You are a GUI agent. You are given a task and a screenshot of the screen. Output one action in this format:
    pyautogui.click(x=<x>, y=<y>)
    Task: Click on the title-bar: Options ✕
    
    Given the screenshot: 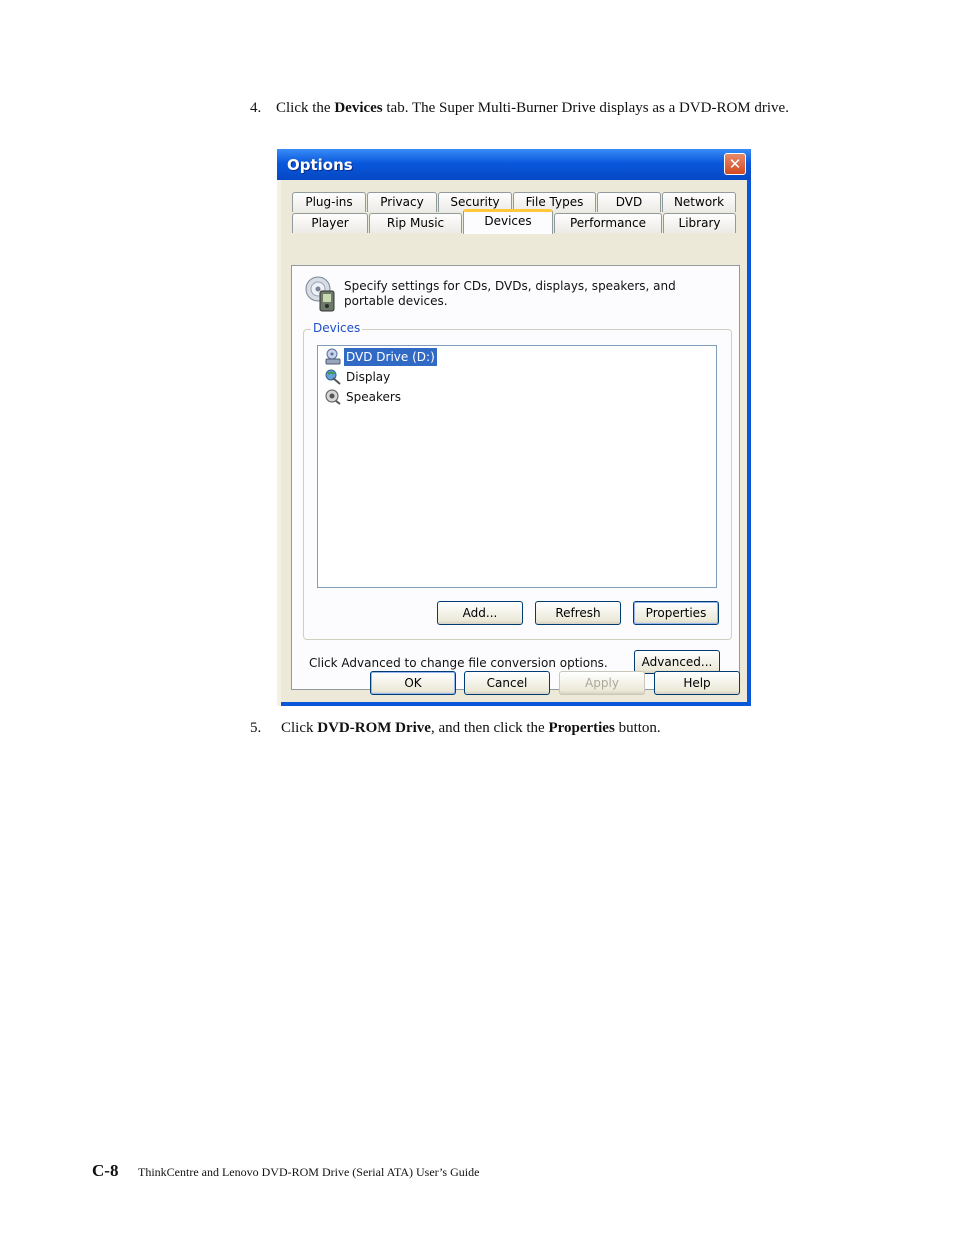 What is the action you would take?
    pyautogui.click(x=514, y=164)
    